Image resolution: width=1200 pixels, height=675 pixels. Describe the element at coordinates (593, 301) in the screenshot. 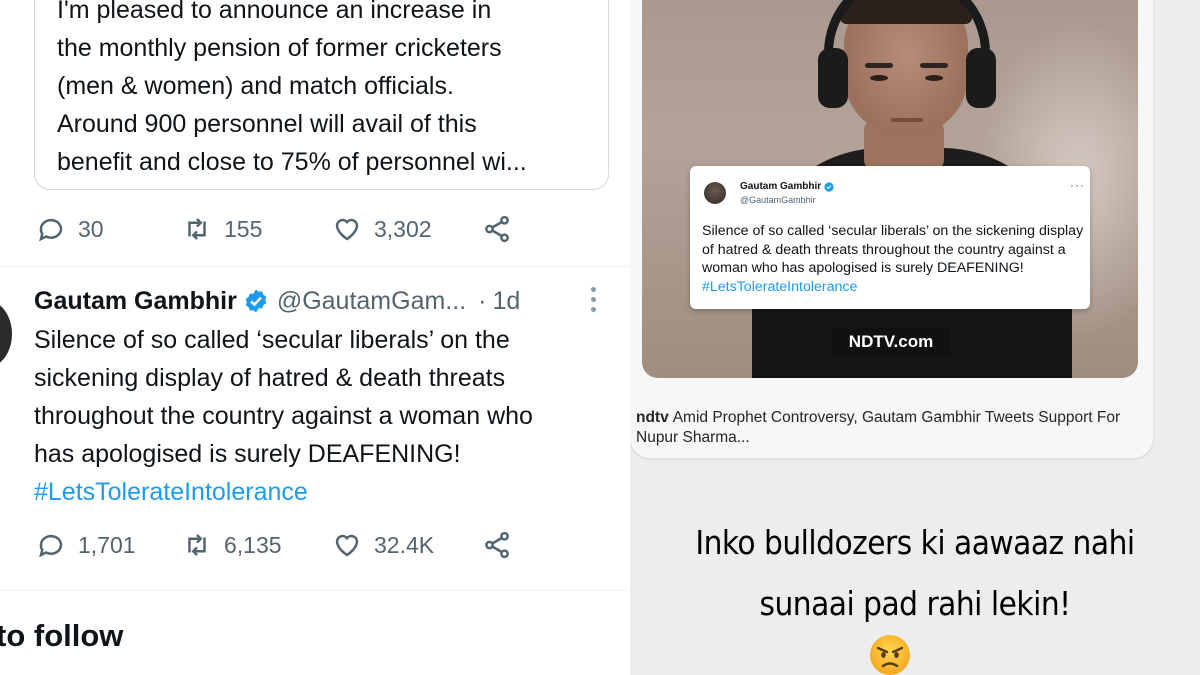

I see `more-options-icon` at that location.